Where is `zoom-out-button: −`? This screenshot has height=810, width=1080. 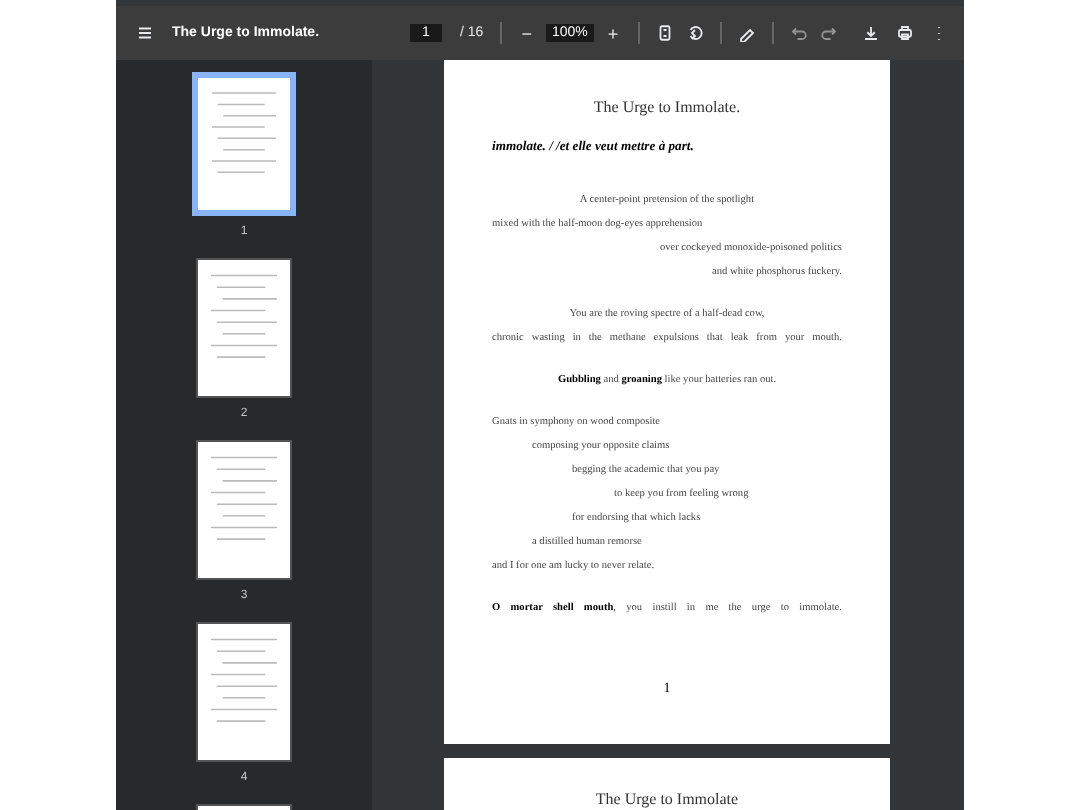
zoom-out-button: − is located at coordinates (526, 33).